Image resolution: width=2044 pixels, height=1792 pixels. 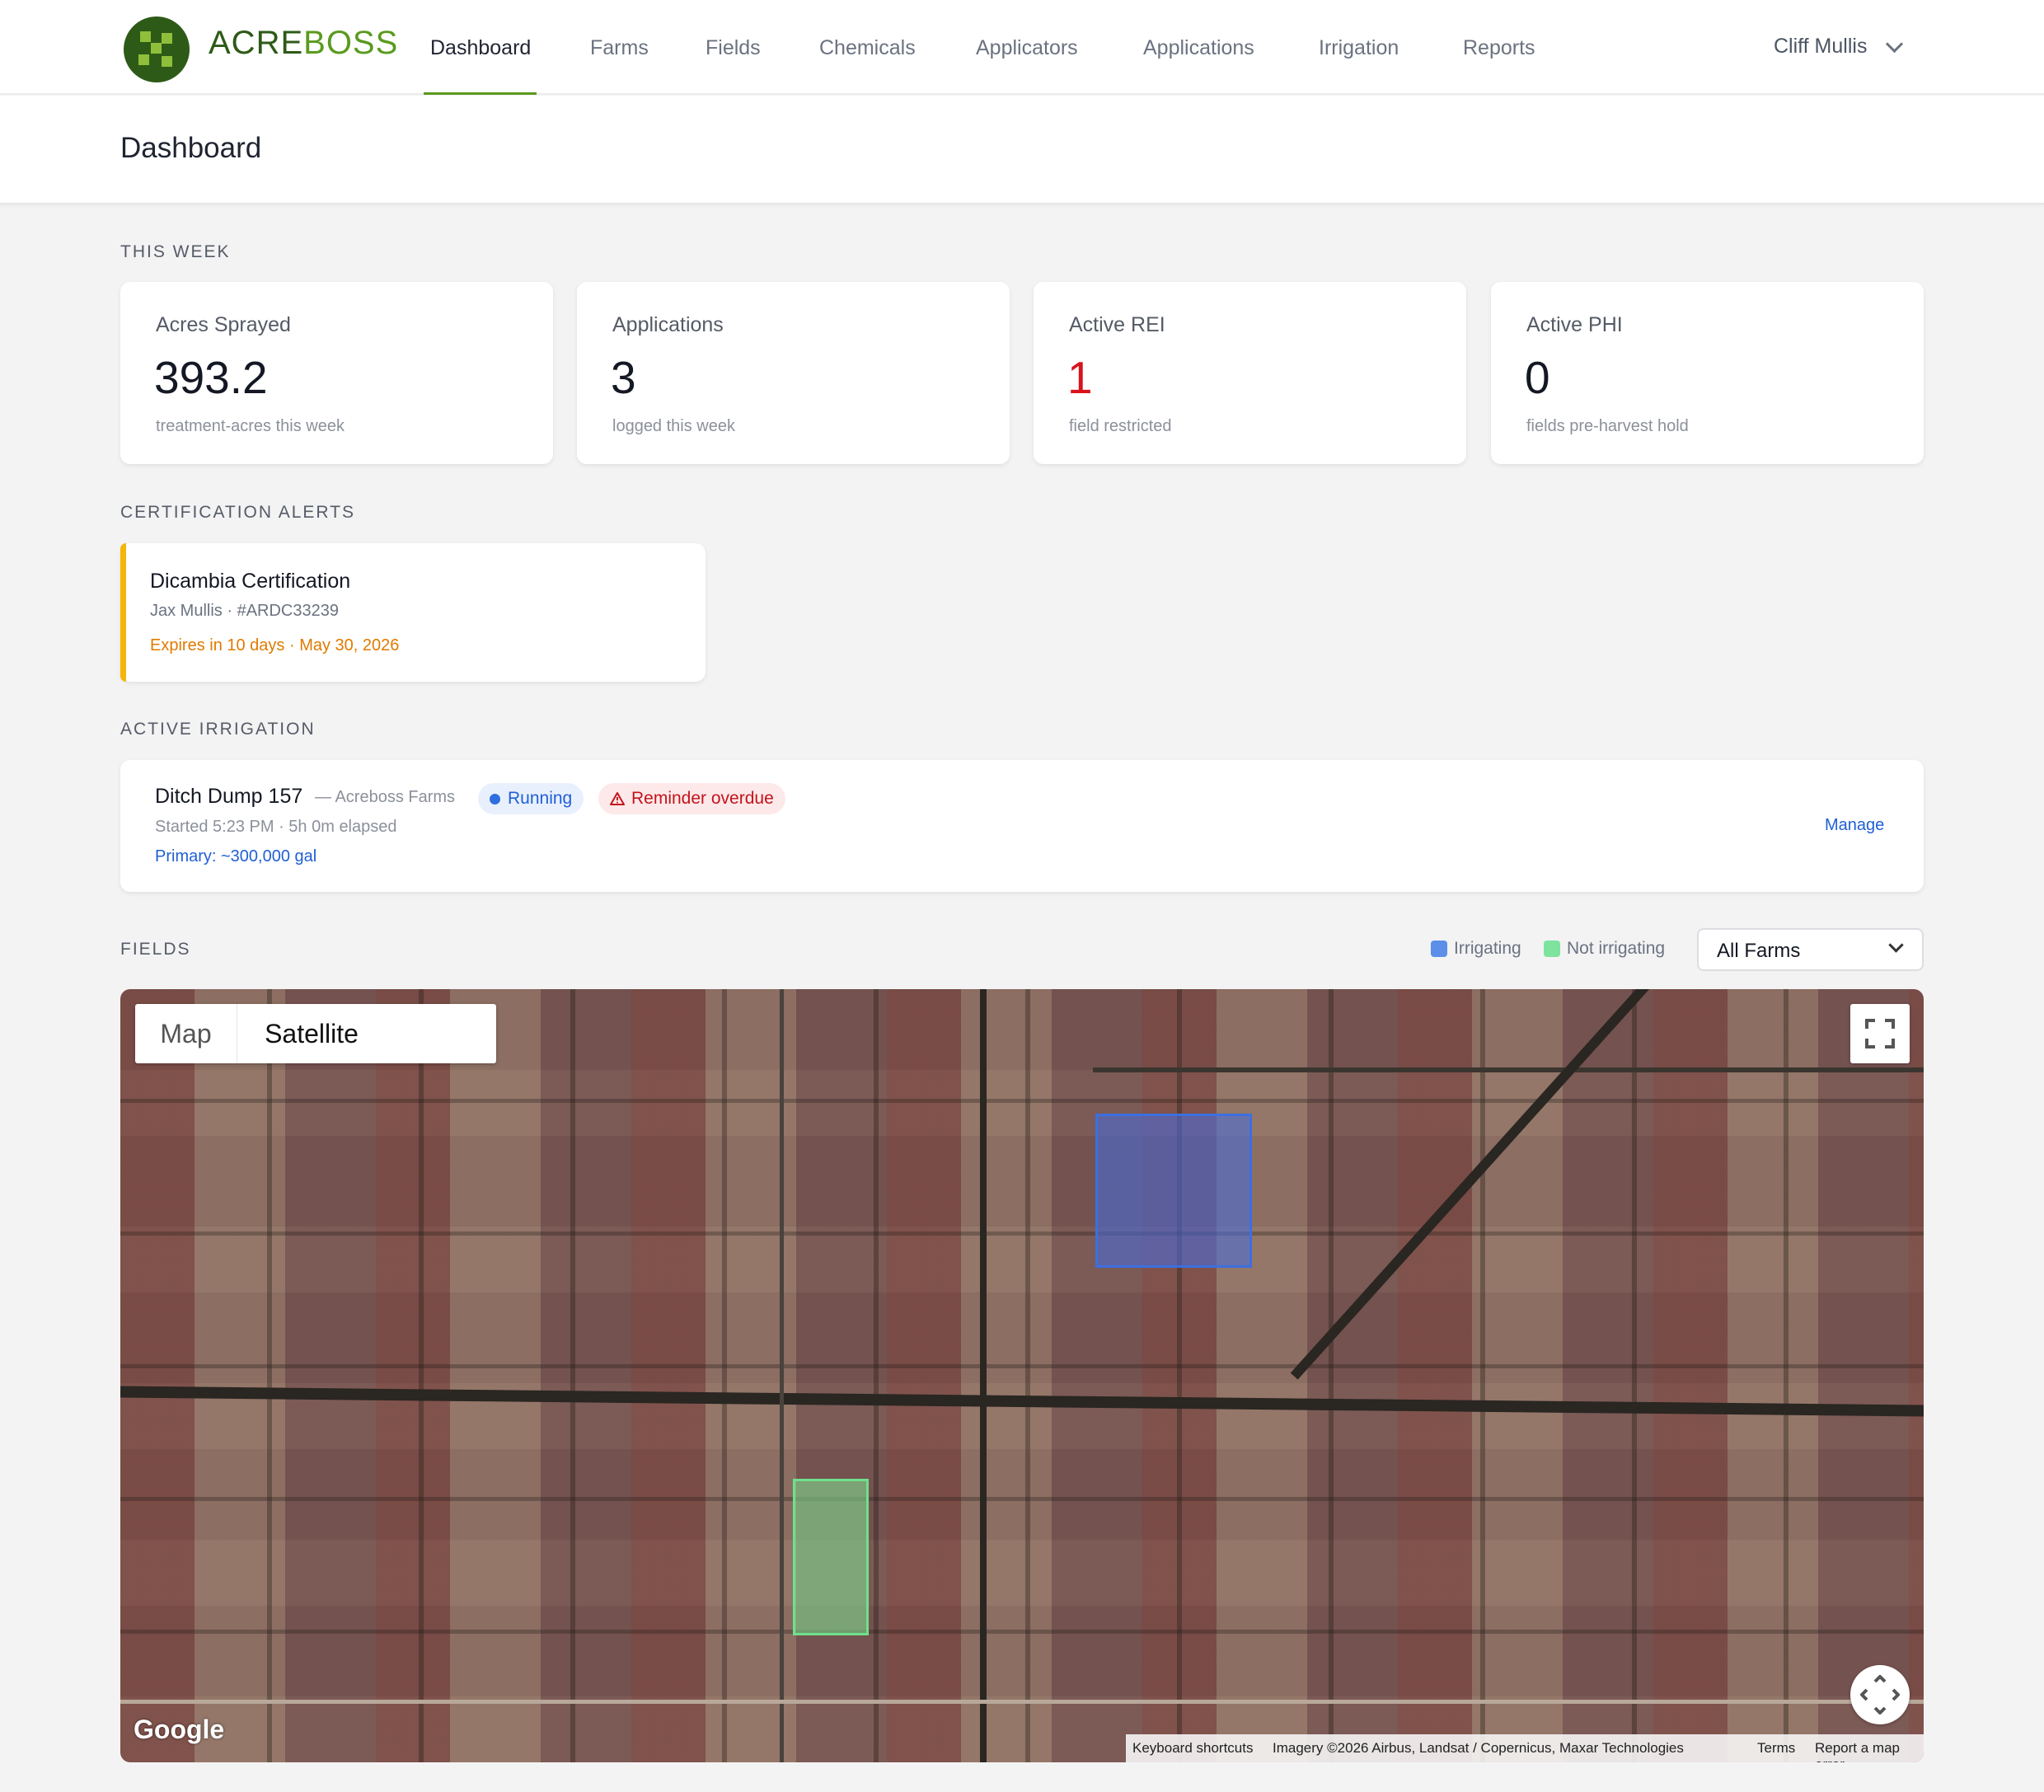 I want to click on map-road-vertical, so click(x=782, y=1375).